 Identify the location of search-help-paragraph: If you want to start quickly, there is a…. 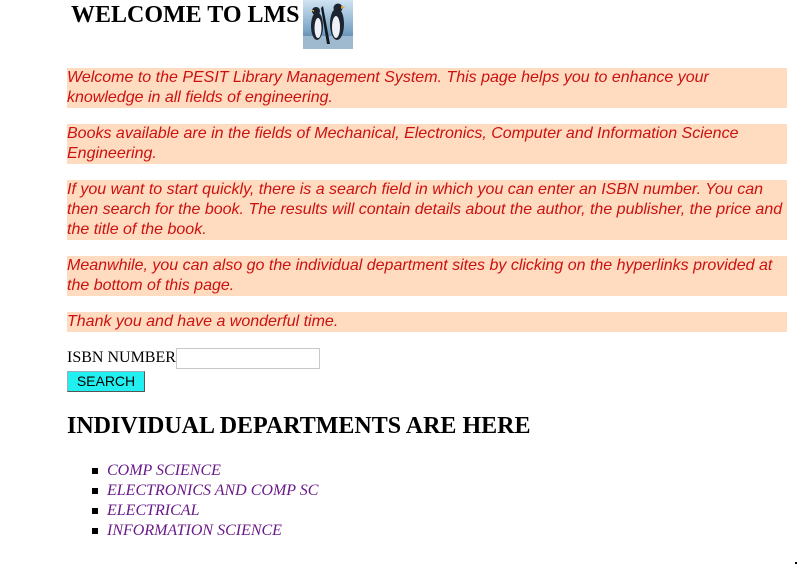
(427, 210).